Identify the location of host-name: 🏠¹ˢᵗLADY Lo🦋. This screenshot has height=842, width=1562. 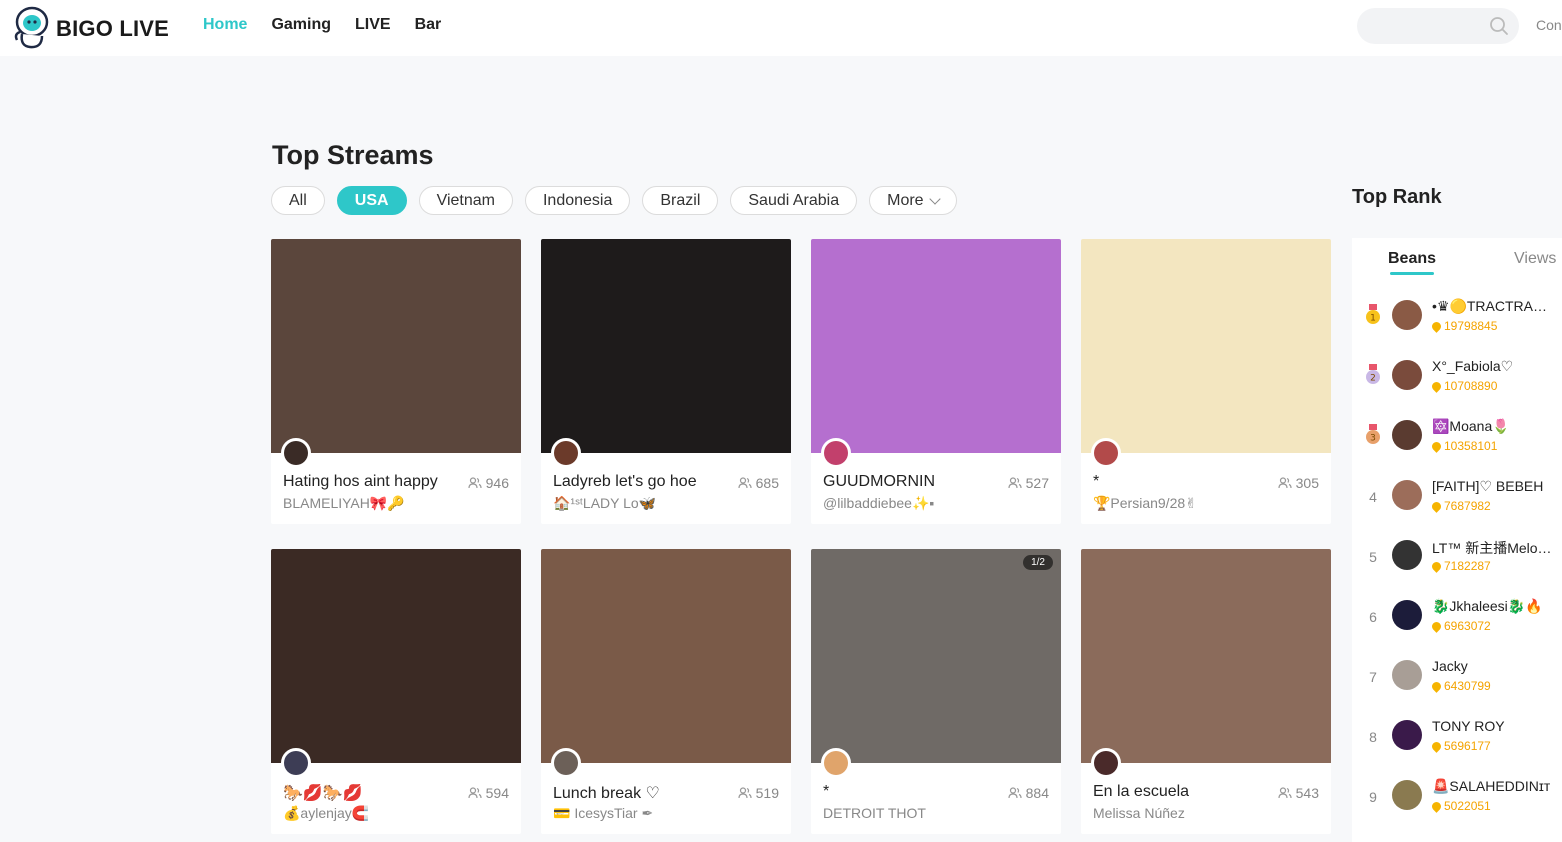
(605, 503).